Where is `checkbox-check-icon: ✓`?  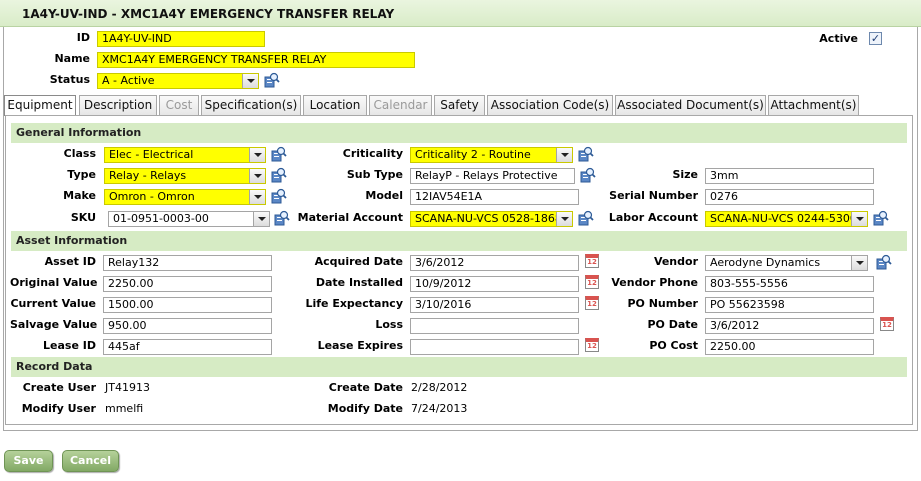 checkbox-check-icon: ✓ is located at coordinates (875, 38).